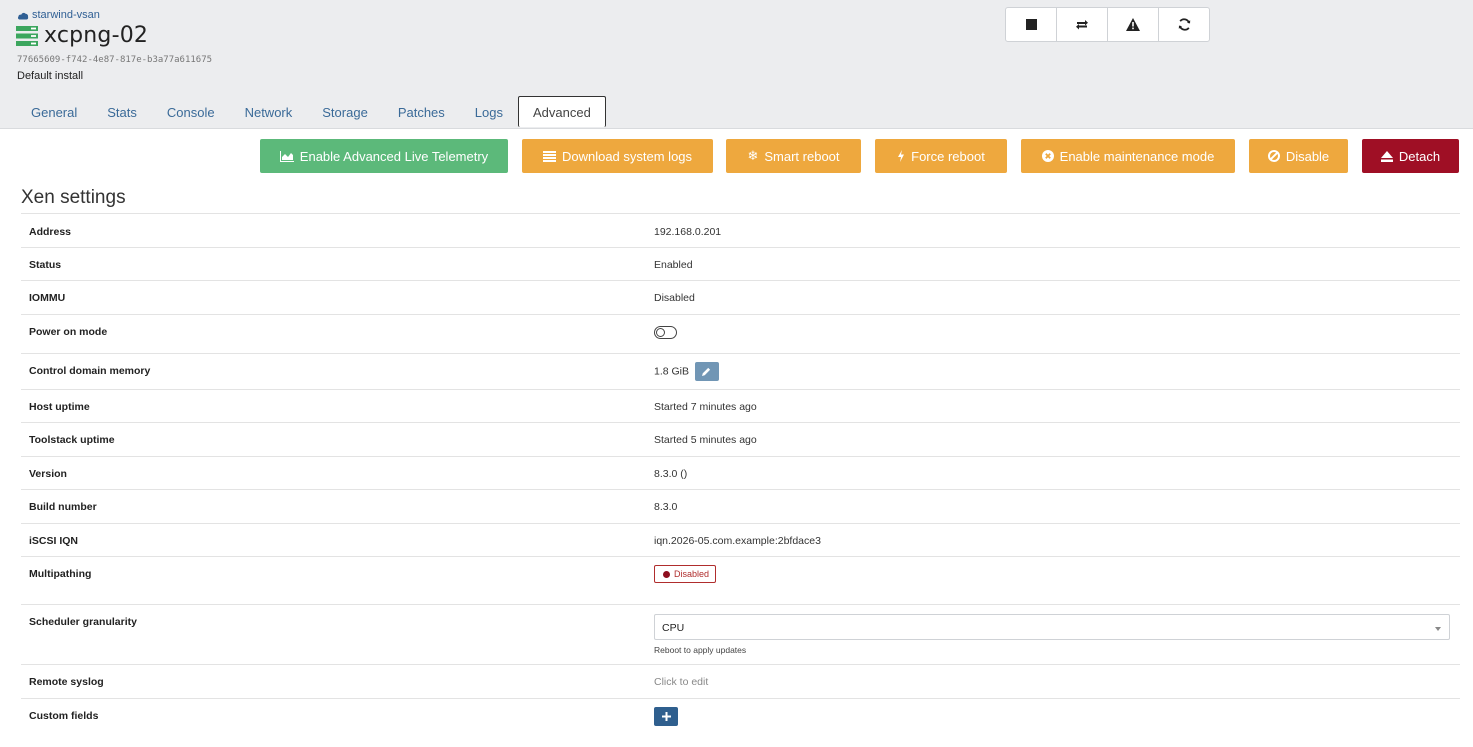 This screenshot has width=1473, height=747. Describe the element at coordinates (191, 111) in the screenshot. I see `tab-console: Console` at that location.